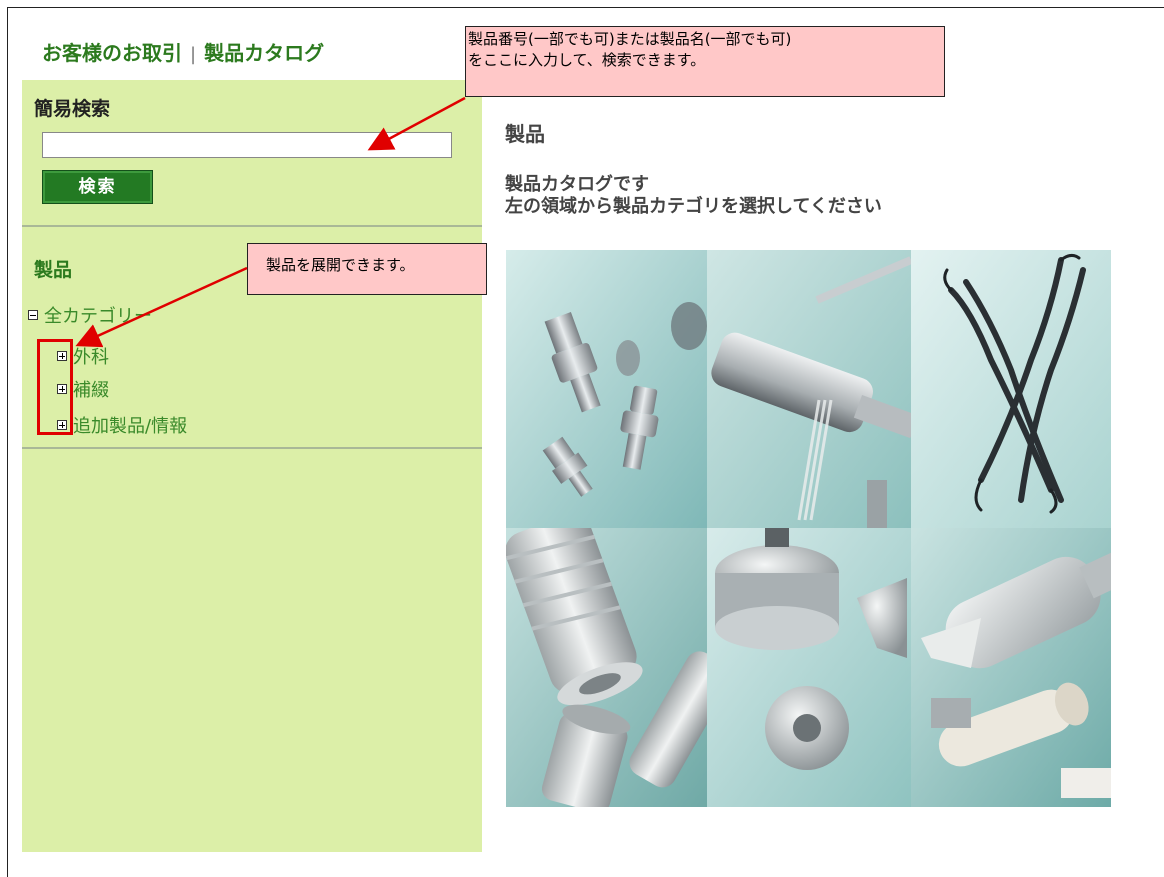  What do you see at coordinates (809, 389) in the screenshot?
I see `instrument-drill-image` at bounding box center [809, 389].